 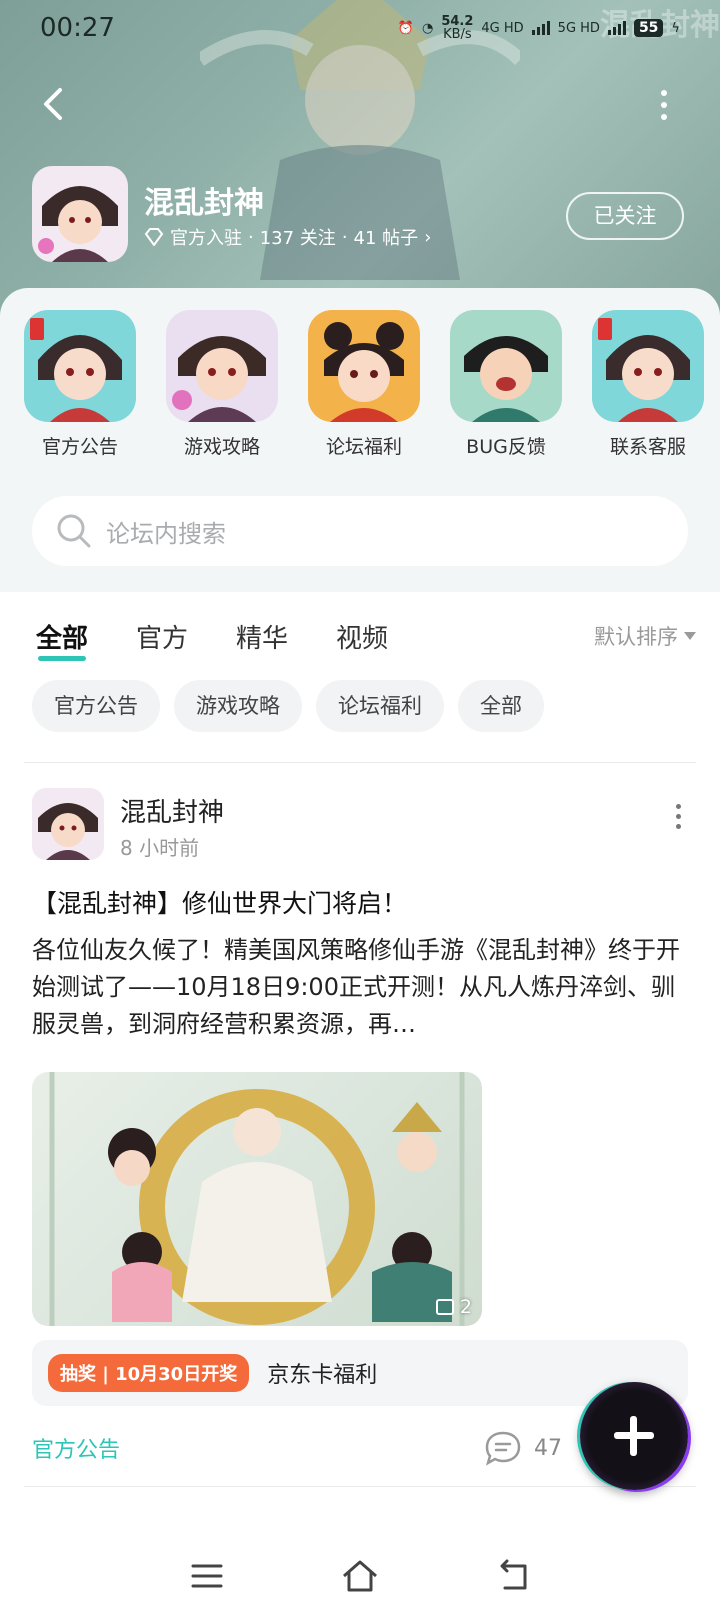 I want to click on tab-featured: 精华, so click(x=262, y=636).